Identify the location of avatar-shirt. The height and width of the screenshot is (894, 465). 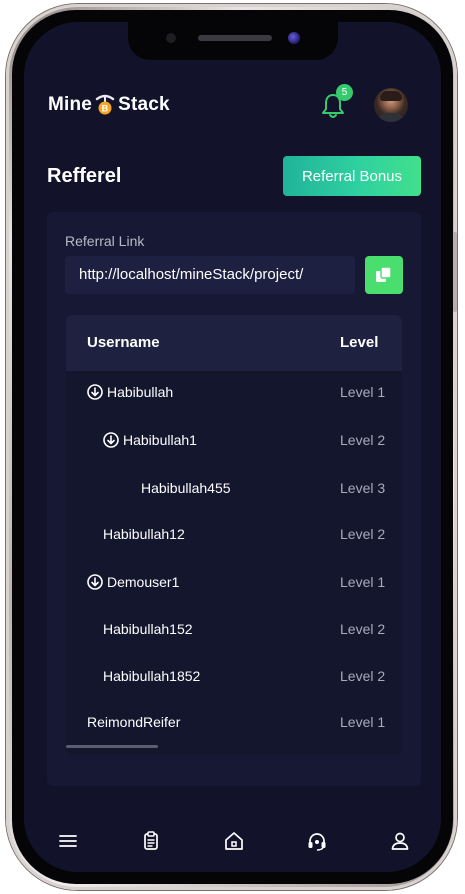
(391, 117).